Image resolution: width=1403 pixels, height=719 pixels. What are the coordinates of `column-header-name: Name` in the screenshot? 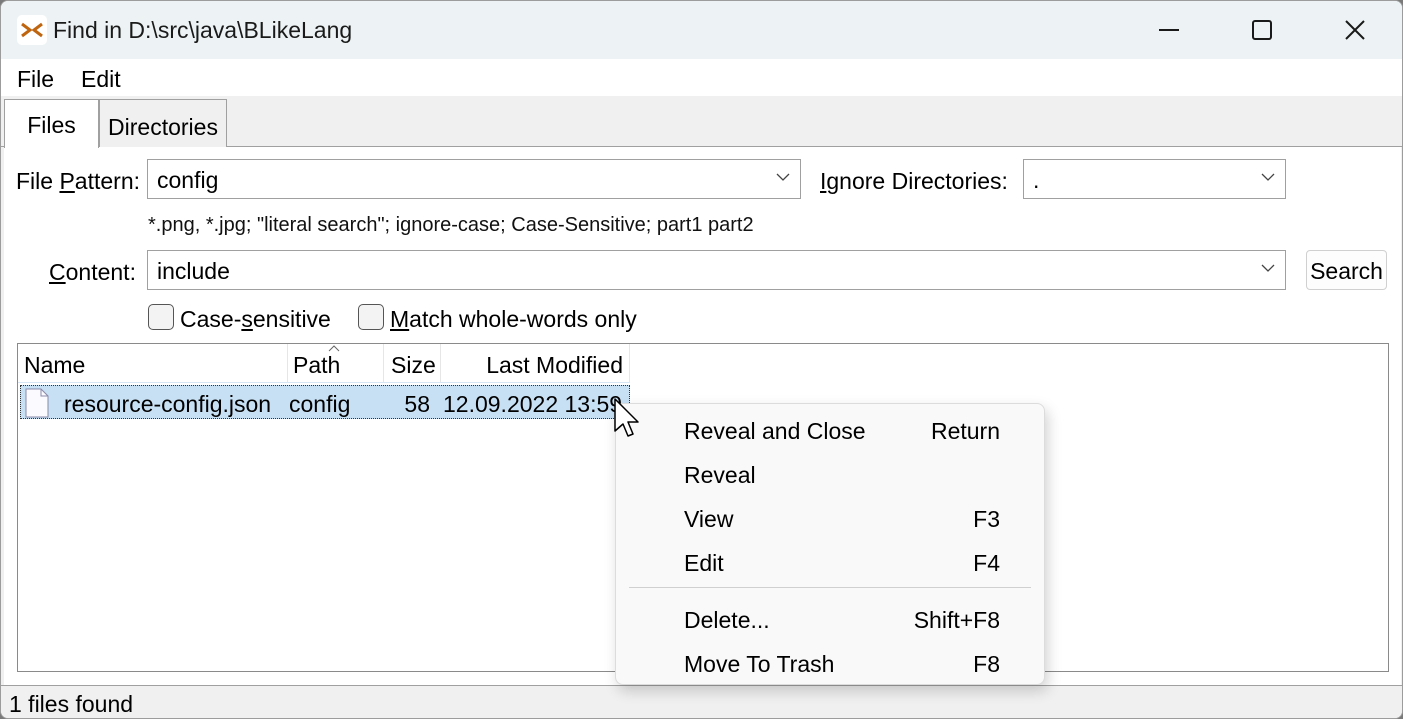 It's located at (153, 363).